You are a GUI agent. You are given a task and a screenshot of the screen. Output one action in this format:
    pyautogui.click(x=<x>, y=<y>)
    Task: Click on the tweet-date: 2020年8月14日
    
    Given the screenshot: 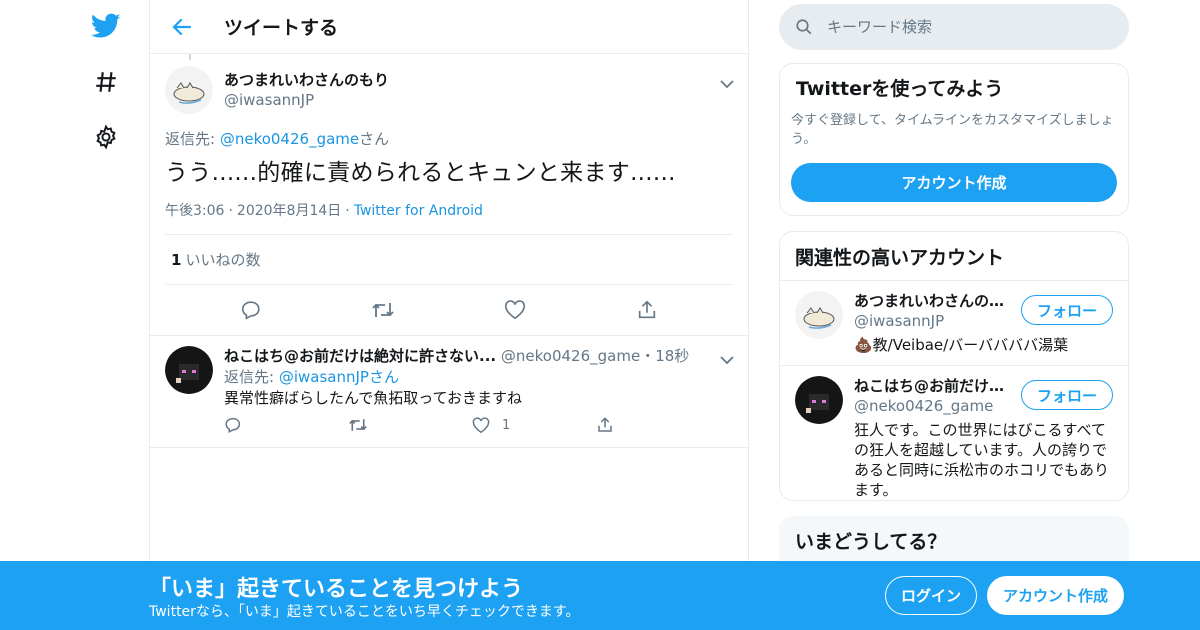 What is the action you would take?
    pyautogui.click(x=289, y=211)
    